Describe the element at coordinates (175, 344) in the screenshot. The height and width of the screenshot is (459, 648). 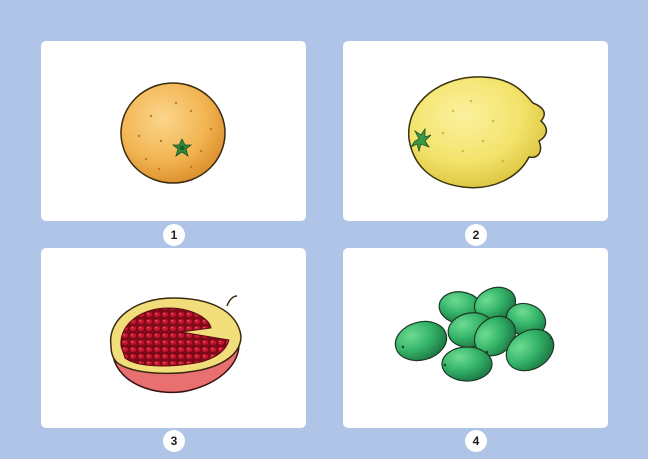
I see `pomegranate-half-icon` at that location.